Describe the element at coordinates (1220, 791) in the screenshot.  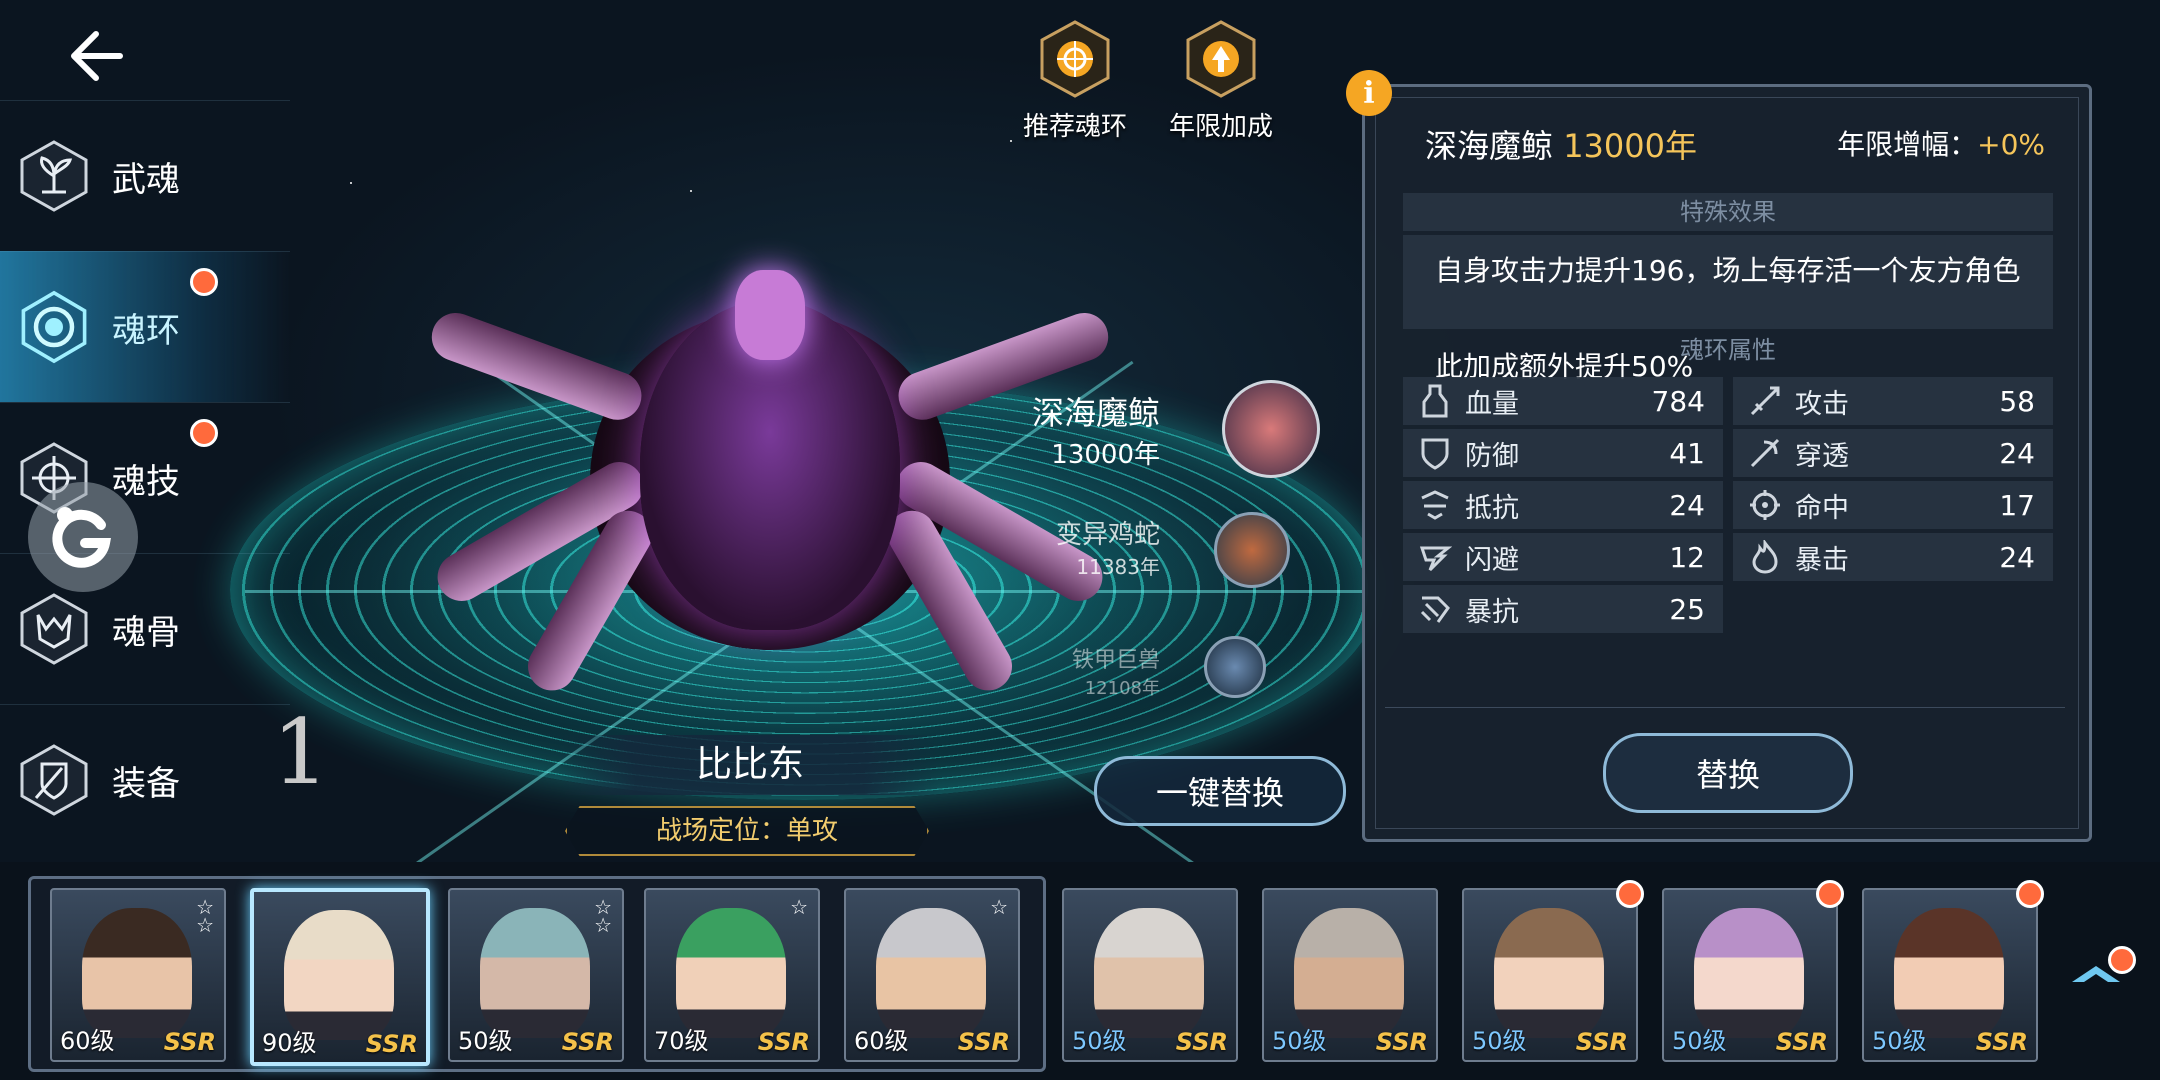
I see `one-key-replace-button: 一键替换` at that location.